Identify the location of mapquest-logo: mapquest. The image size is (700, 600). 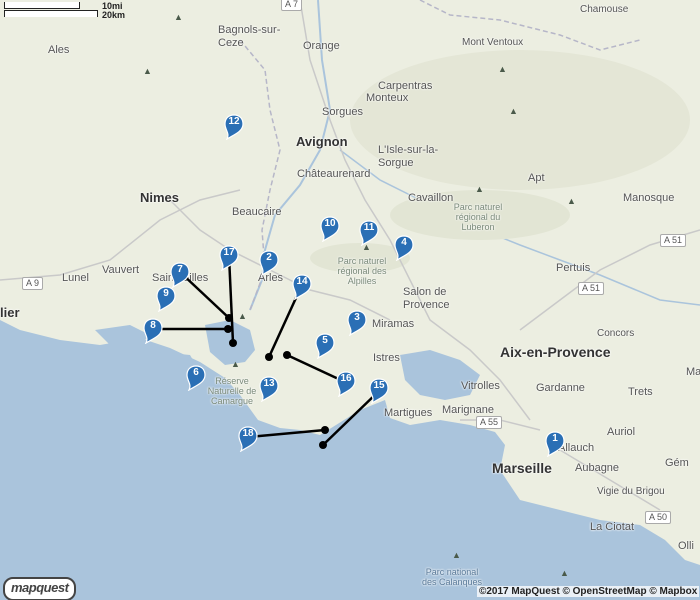
(40, 588).